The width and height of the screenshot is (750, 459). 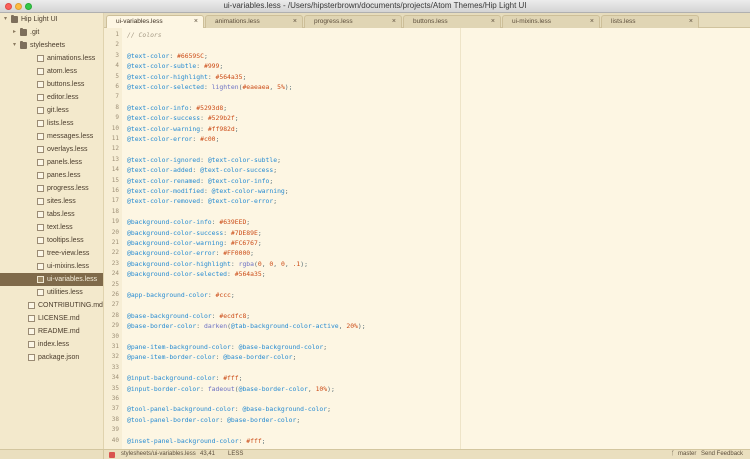 I want to click on status-grammar: LESS, so click(x=235, y=454).